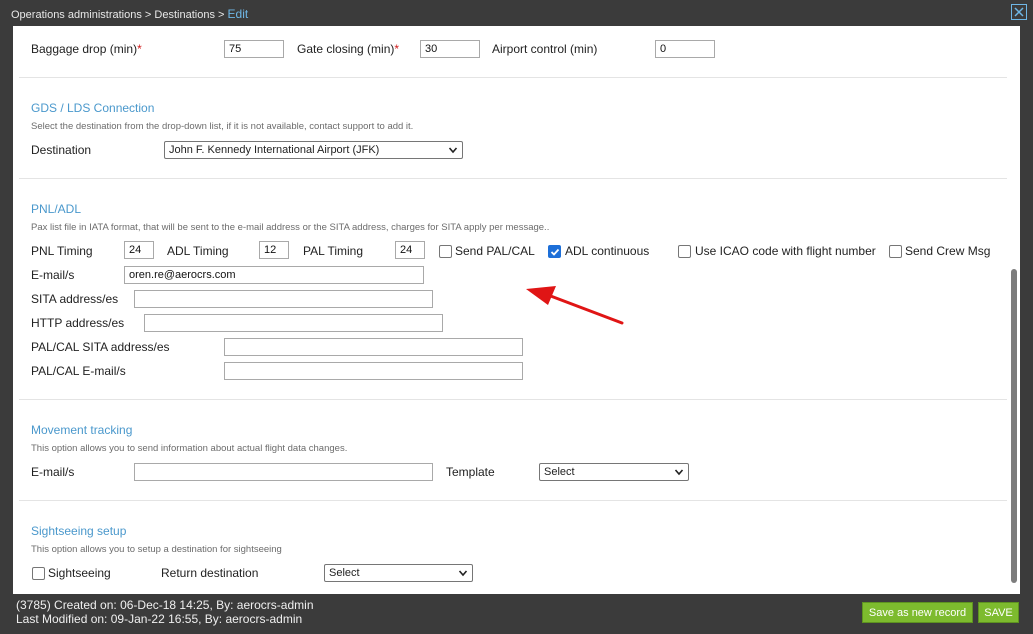 The height and width of the screenshot is (634, 1033). I want to click on scrollbar-track, so click(1014, 310).